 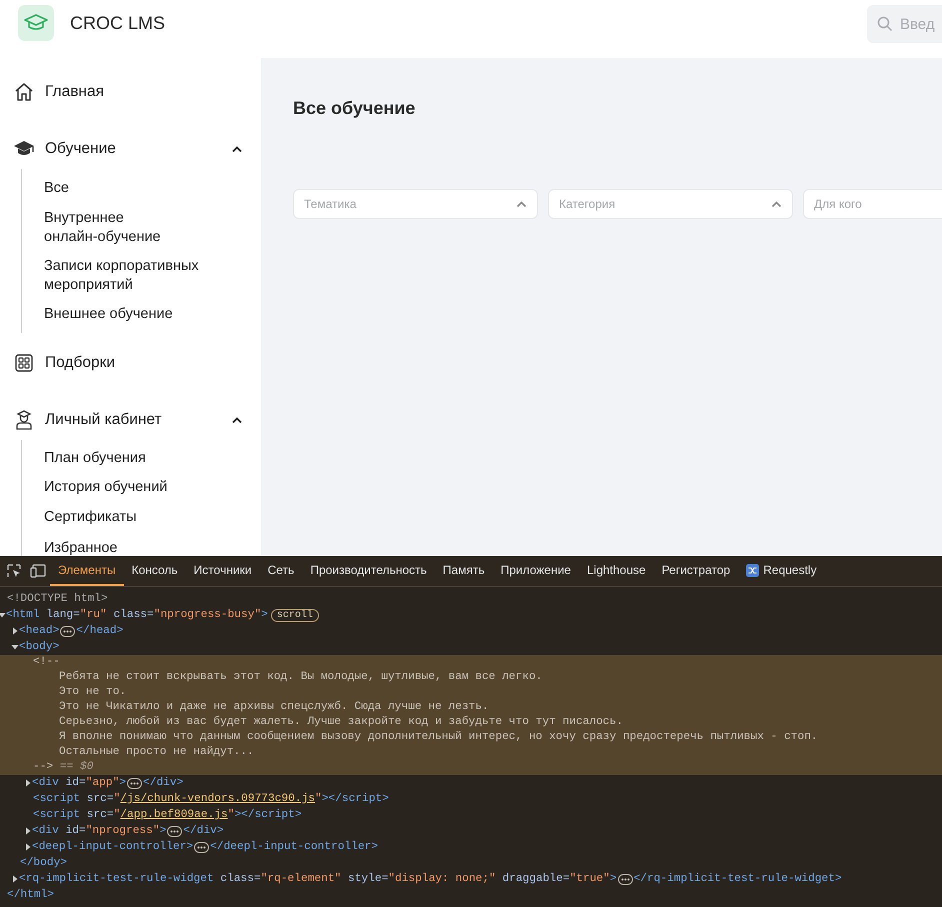 What do you see at coordinates (208, 615) in the screenshot?
I see `code-token: "nprogress-busy"` at bounding box center [208, 615].